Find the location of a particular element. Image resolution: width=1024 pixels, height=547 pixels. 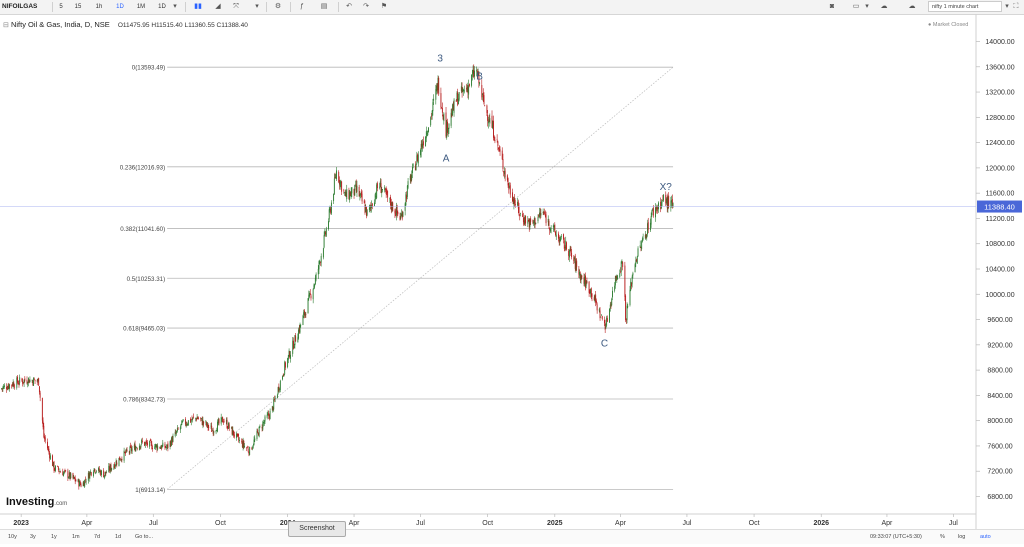

compare-icon: ⤧ is located at coordinates (236, 7).